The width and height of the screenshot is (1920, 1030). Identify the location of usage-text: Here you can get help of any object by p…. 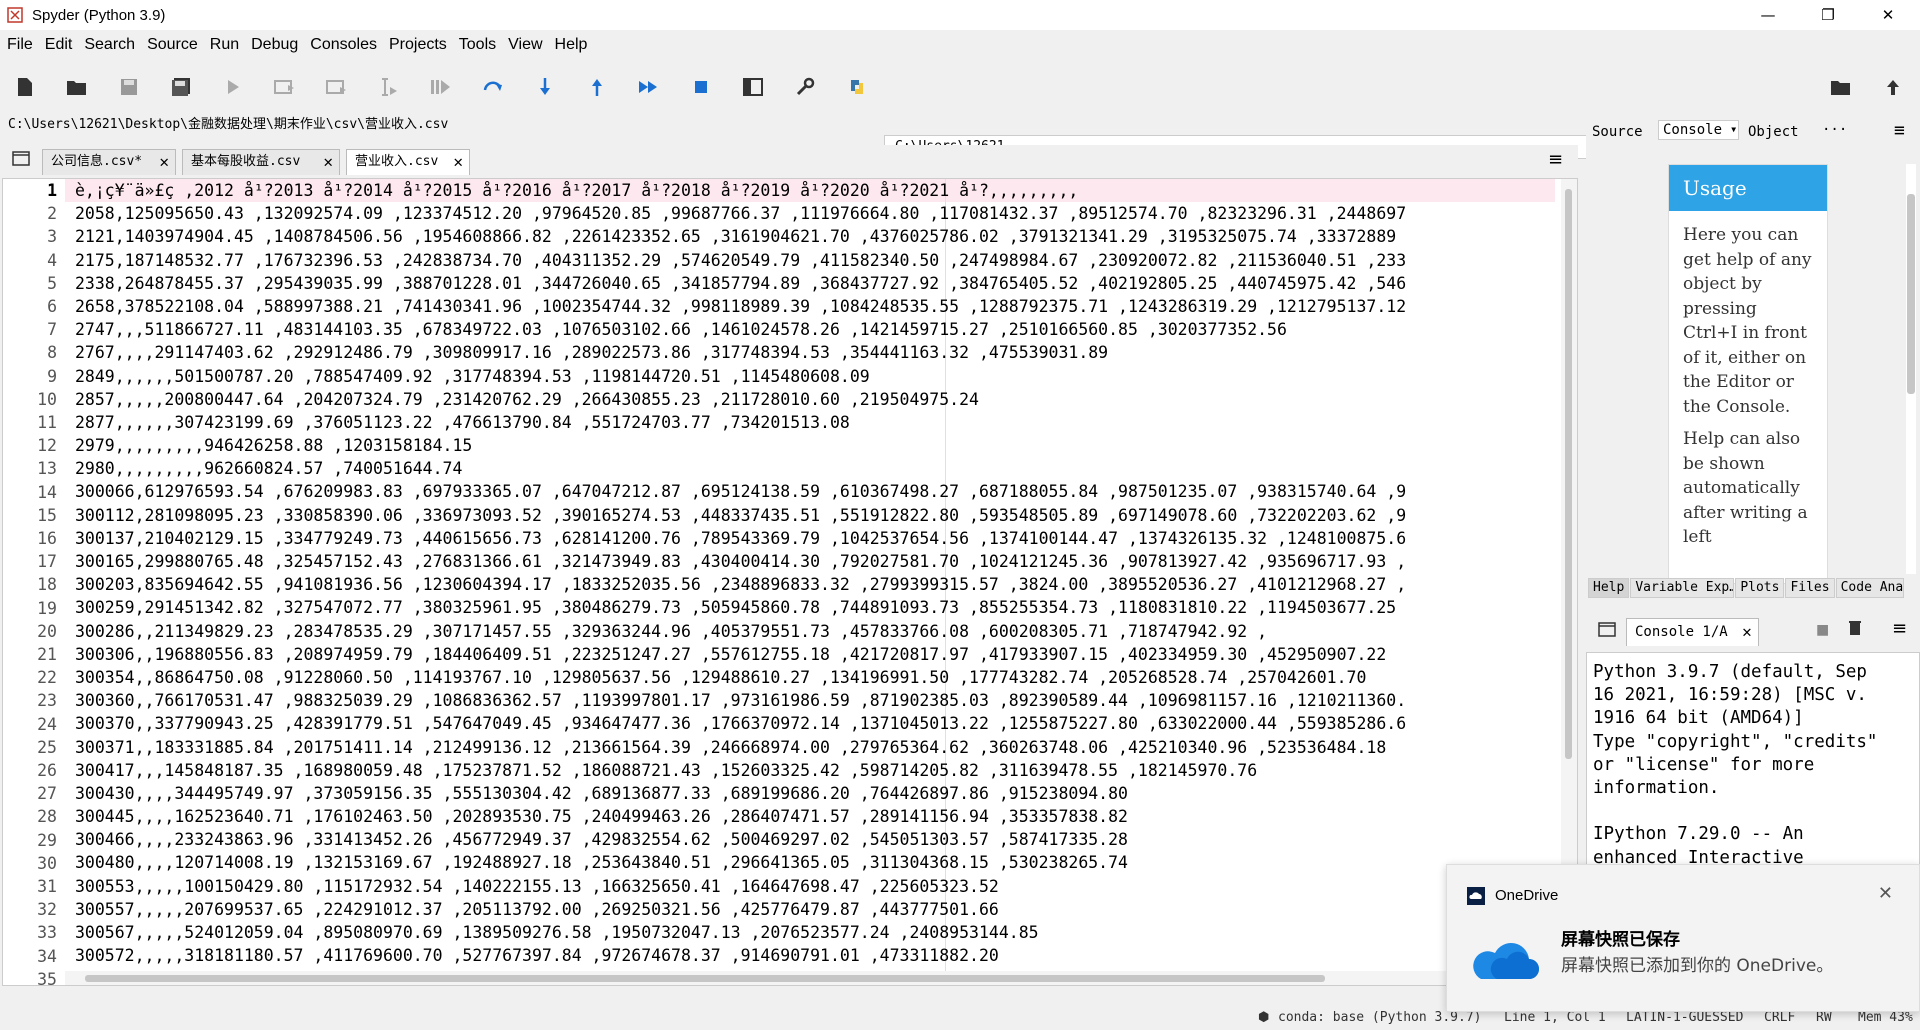
(1747, 321).